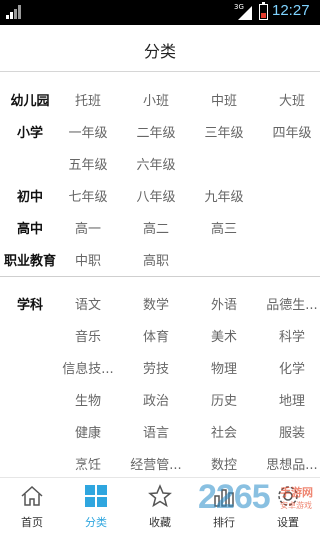 The width and height of the screenshot is (320, 534). Describe the element at coordinates (29, 197) in the screenshot. I see `category-group-label: 初中` at that location.